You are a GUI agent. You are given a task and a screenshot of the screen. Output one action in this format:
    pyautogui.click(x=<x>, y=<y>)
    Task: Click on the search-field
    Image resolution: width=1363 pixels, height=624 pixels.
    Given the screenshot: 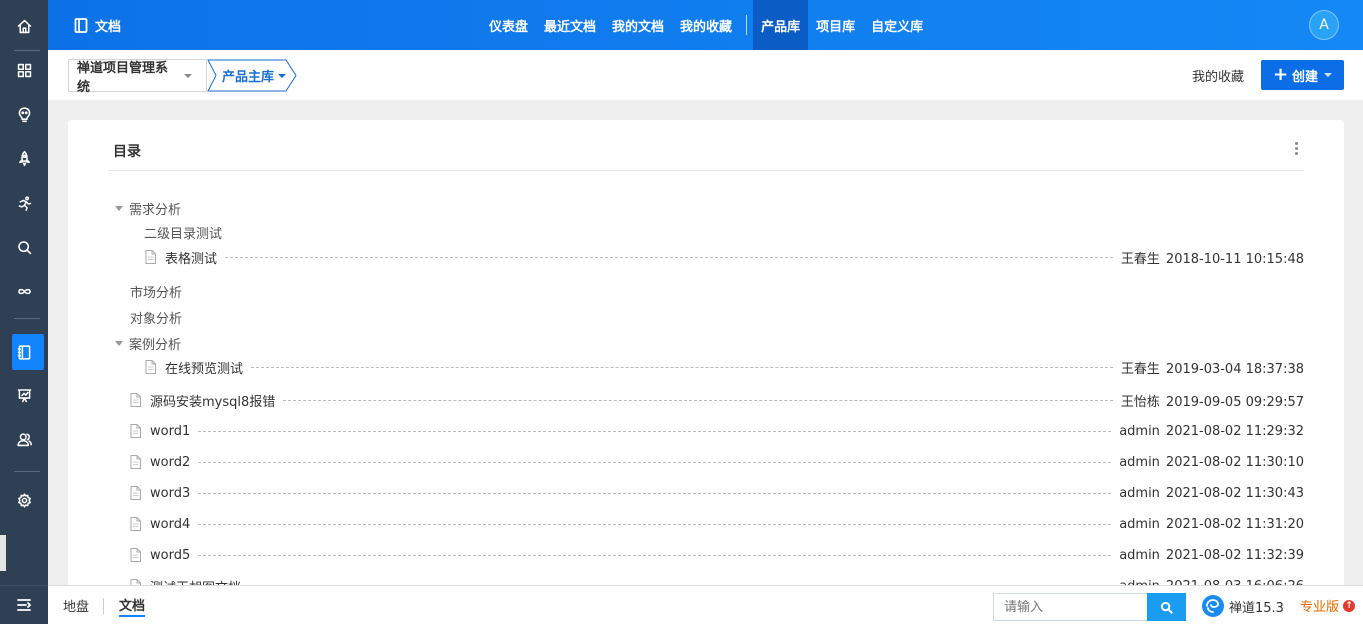 What is the action you would take?
    pyautogui.click(x=1069, y=607)
    